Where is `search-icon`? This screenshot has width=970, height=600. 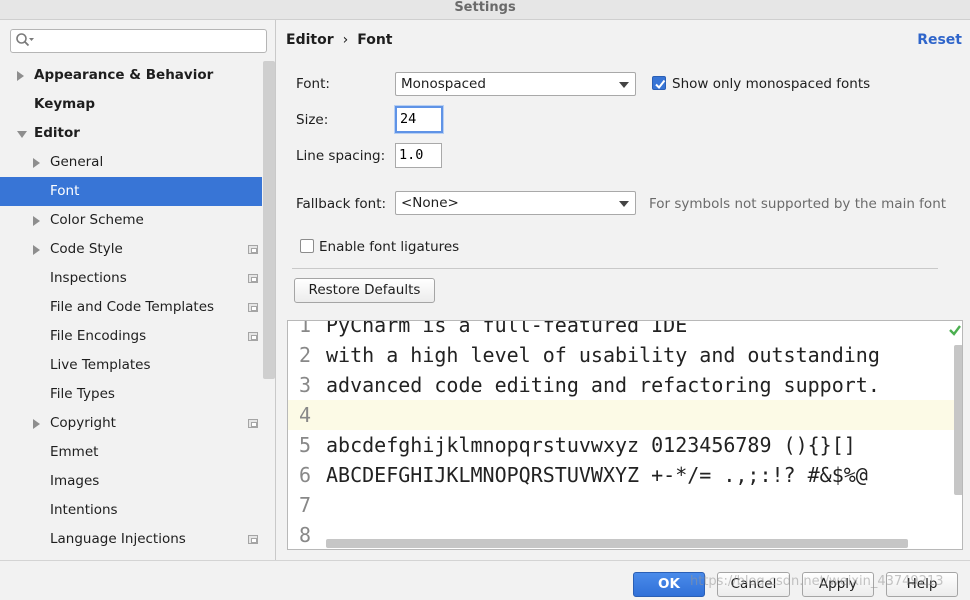
search-icon is located at coordinates (25, 41).